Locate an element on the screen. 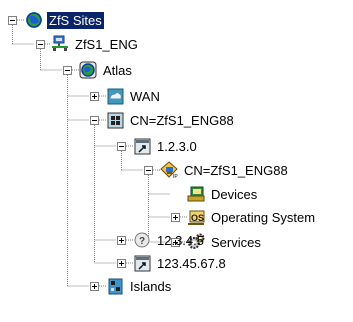 The height and width of the screenshot is (322, 353). collapse-toggle-atlas is located at coordinates (67, 70).